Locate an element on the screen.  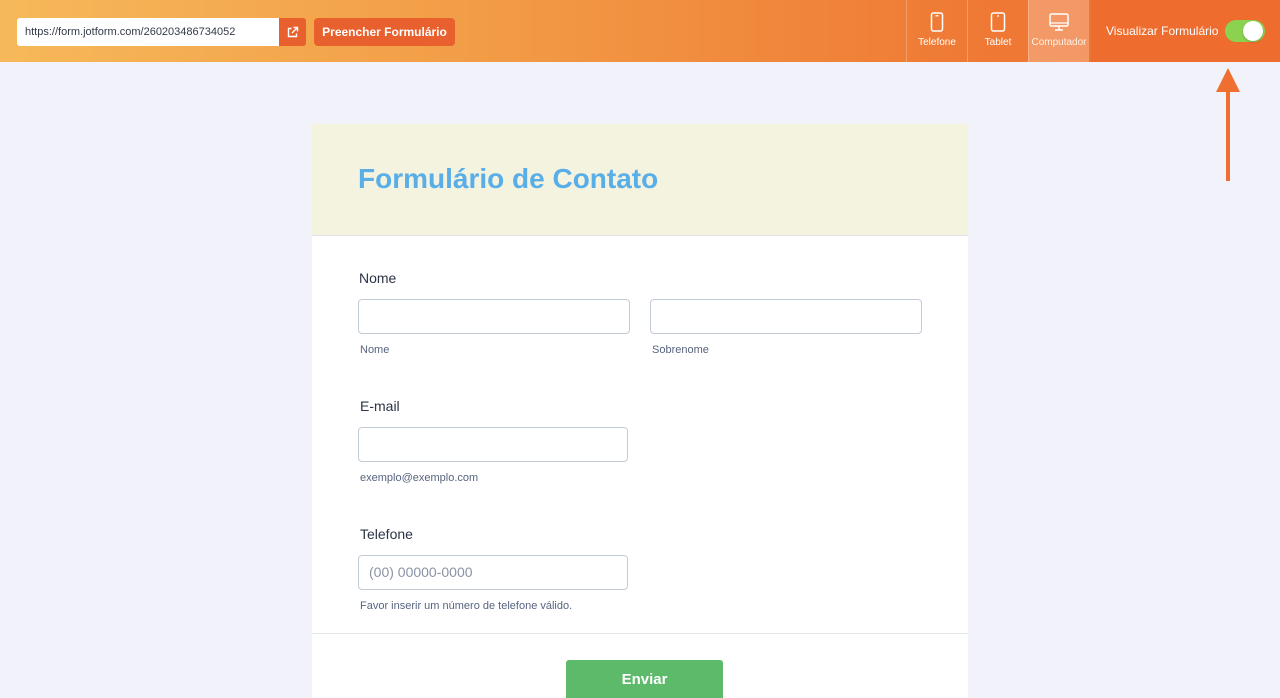
last-name-sublabel: Sobrenome is located at coordinates (680, 350).